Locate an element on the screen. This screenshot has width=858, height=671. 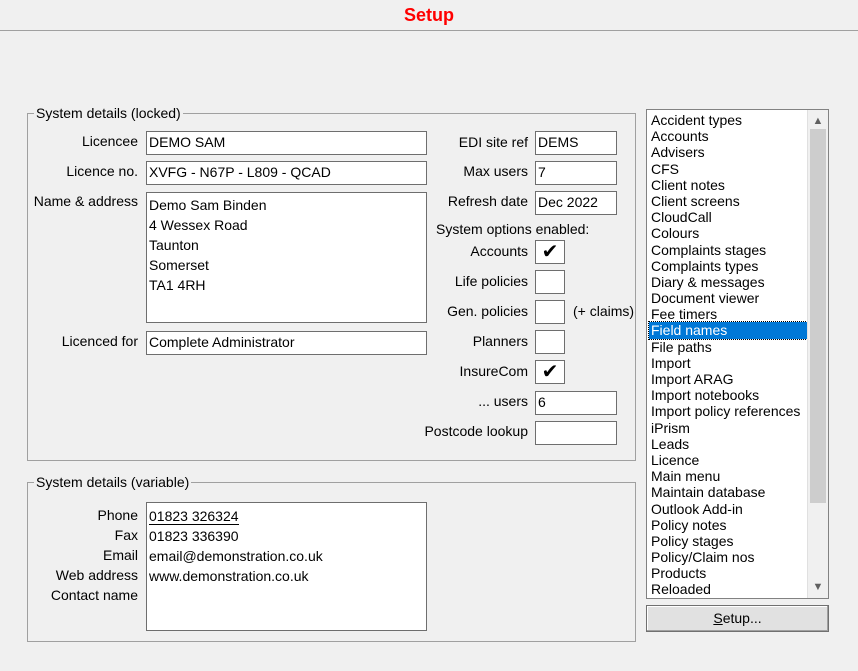
setup-list-item: Fee timers is located at coordinates (729, 314).